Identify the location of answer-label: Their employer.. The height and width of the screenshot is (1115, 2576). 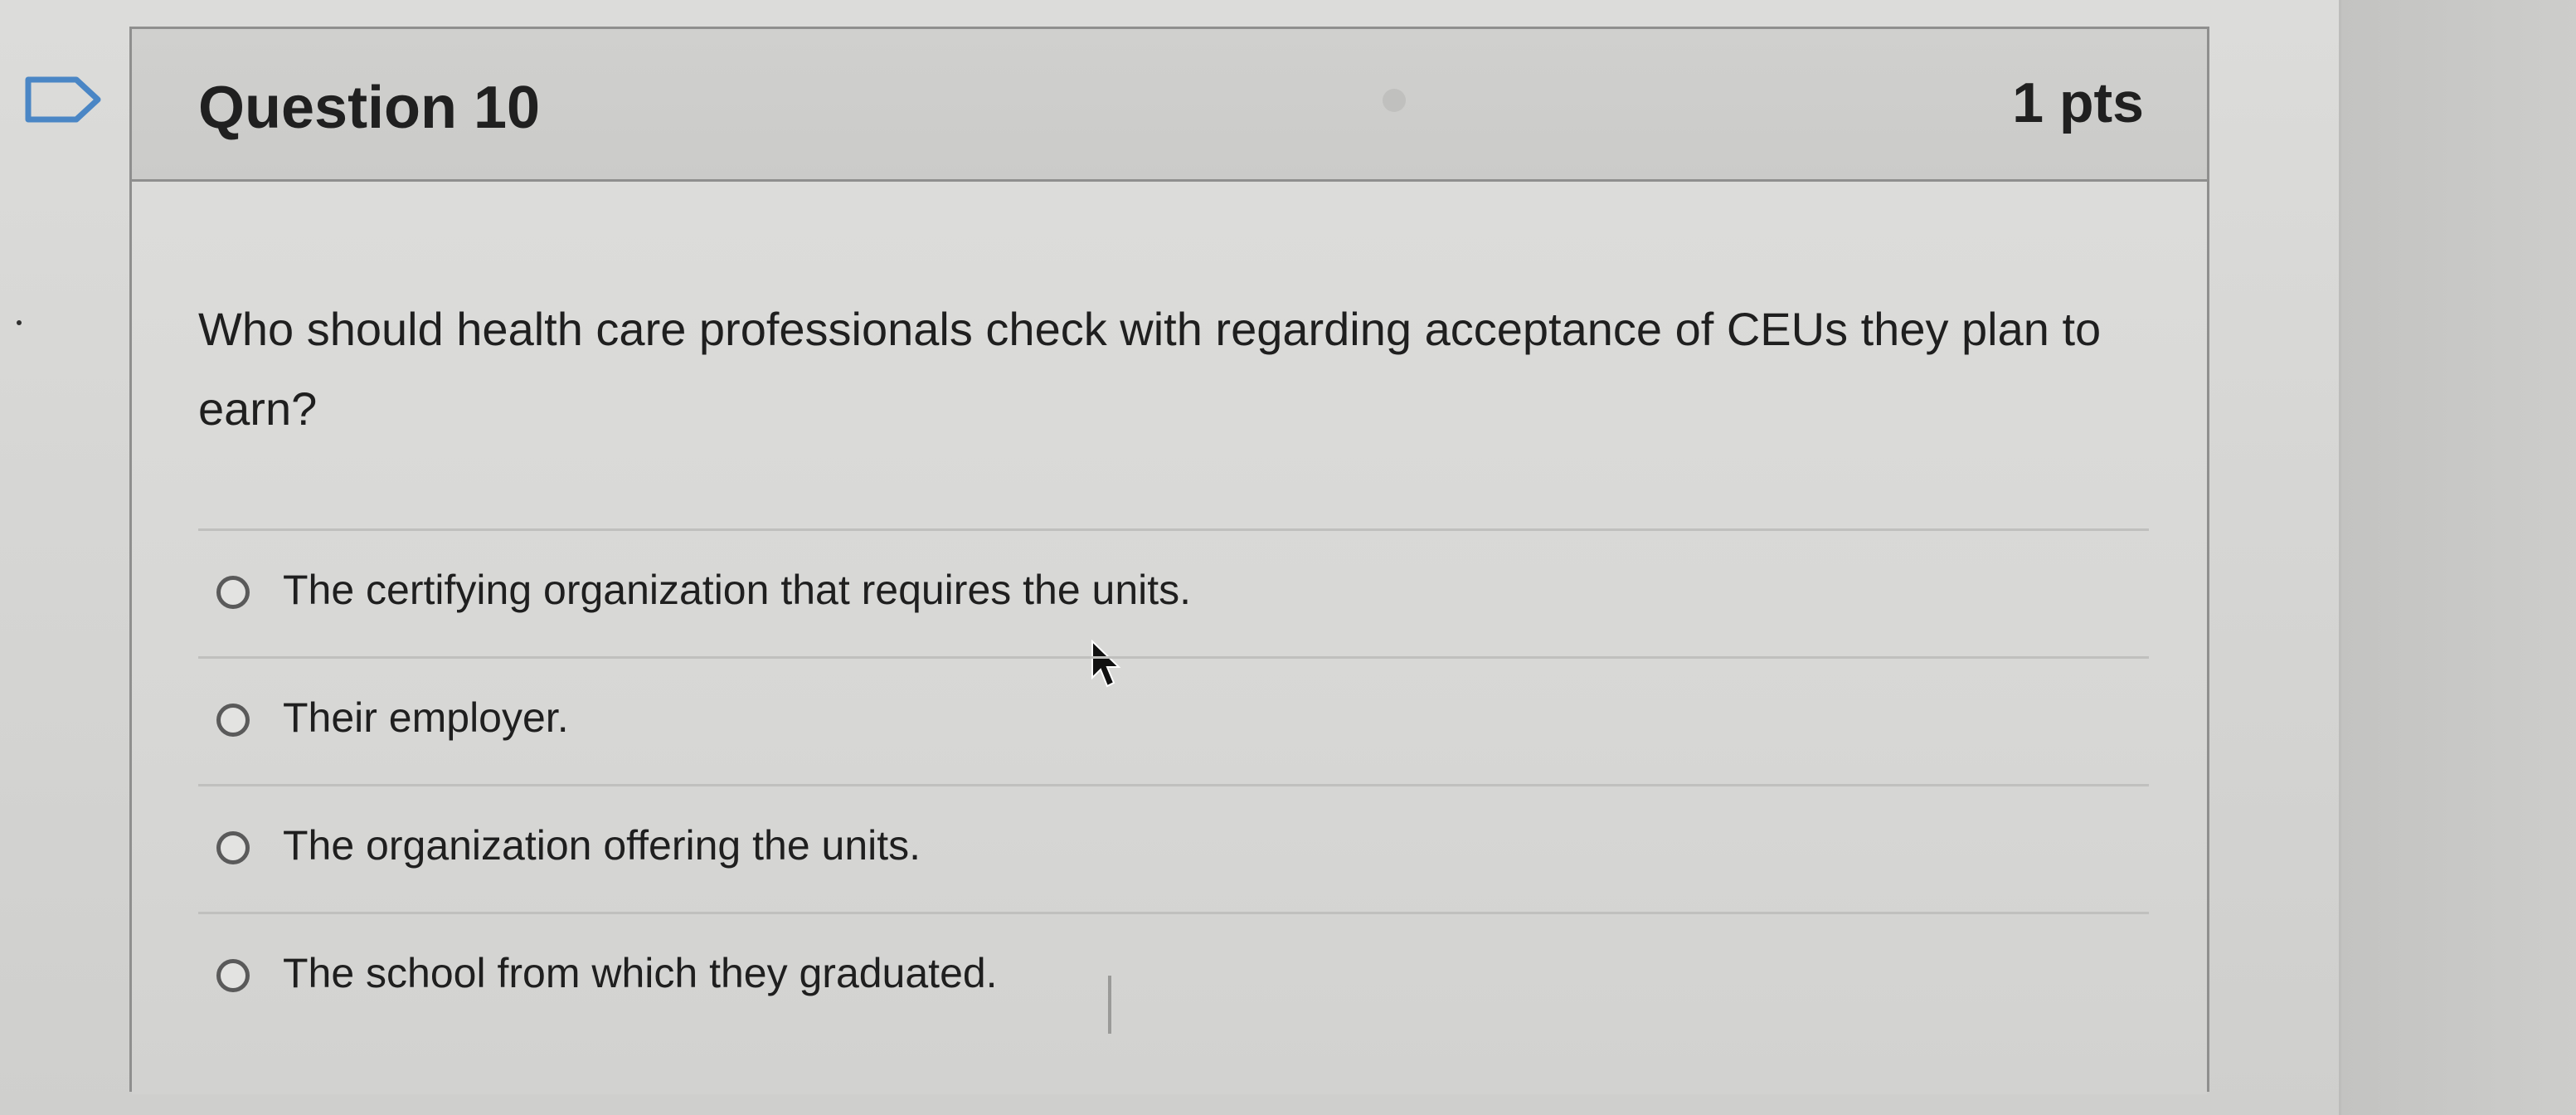
(426, 718).